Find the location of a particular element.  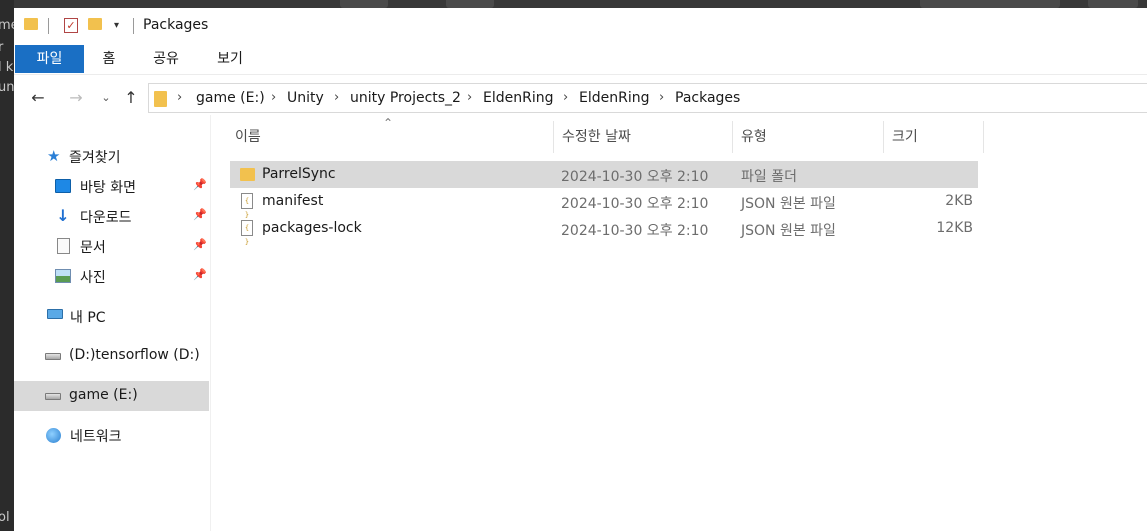

file-name: packages-lock is located at coordinates (312, 228).